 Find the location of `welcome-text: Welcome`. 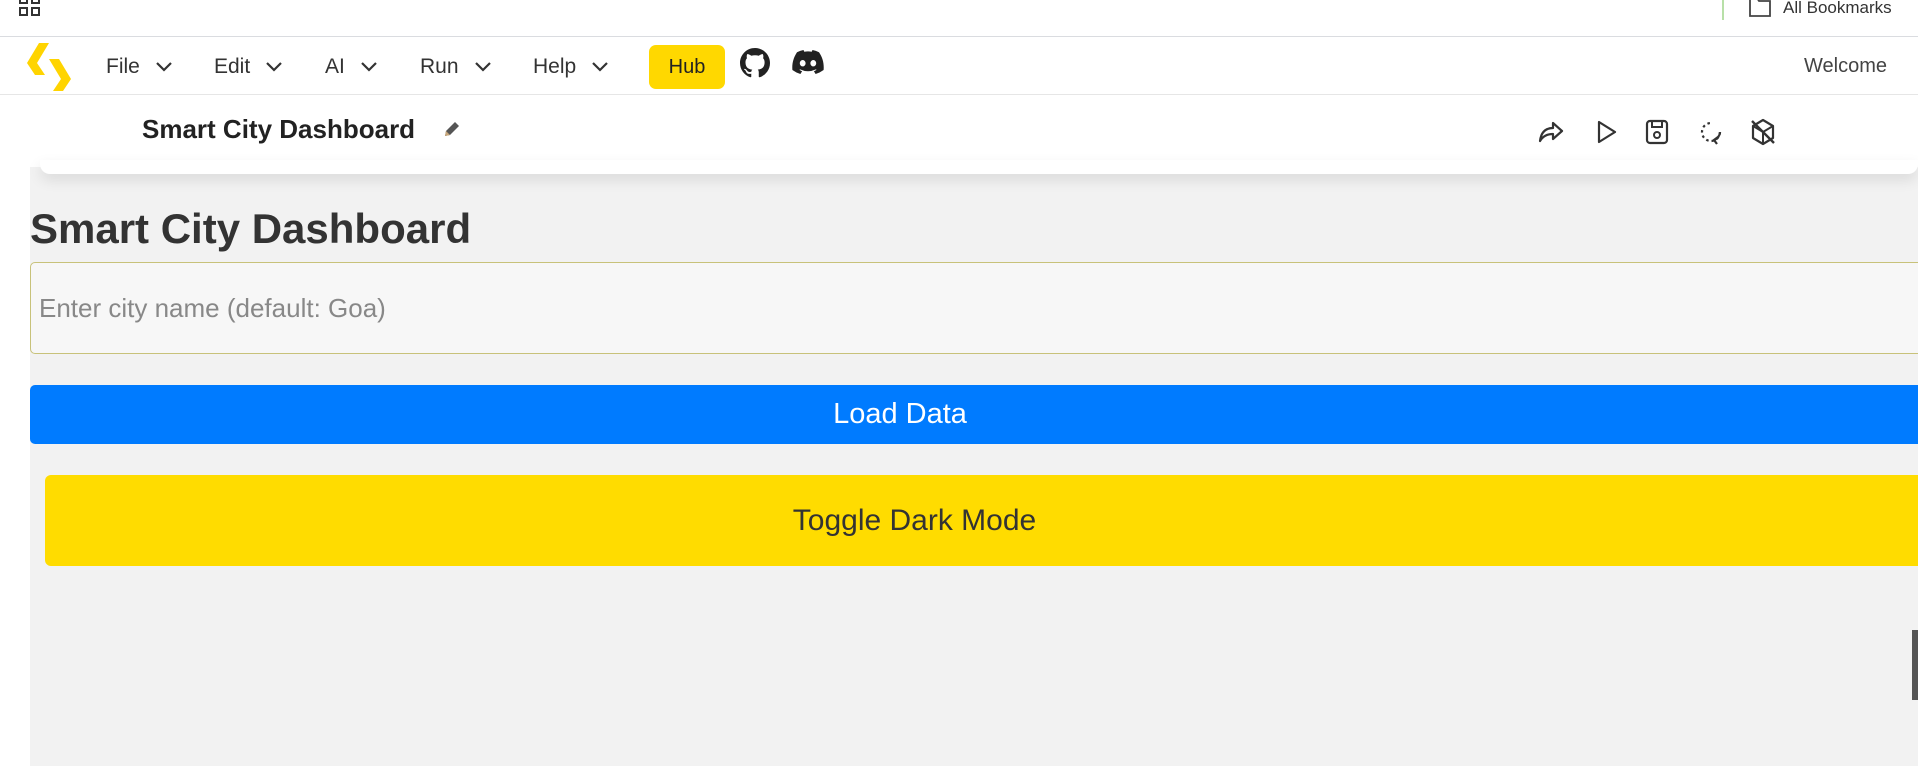

welcome-text: Welcome is located at coordinates (1845, 66).